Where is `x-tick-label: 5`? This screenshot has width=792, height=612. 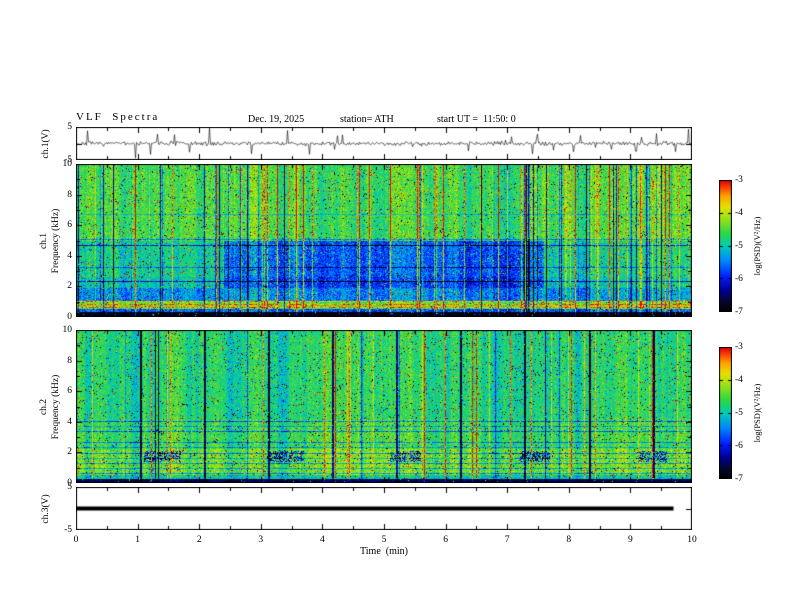 x-tick-label: 5 is located at coordinates (384, 540).